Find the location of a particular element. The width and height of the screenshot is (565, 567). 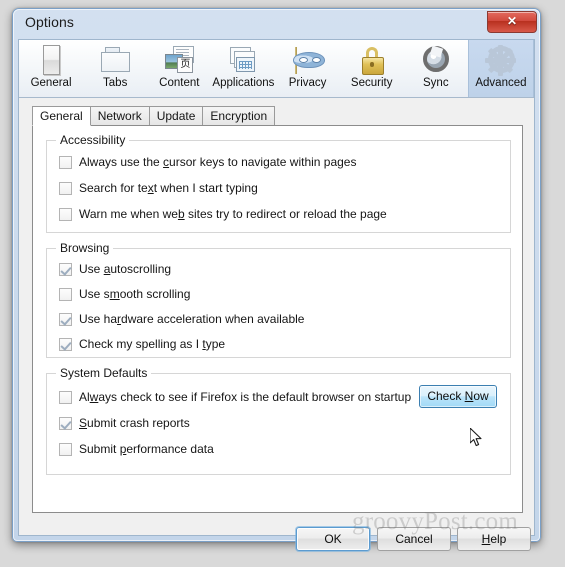

checkbox-spelling is located at coordinates (65, 344).